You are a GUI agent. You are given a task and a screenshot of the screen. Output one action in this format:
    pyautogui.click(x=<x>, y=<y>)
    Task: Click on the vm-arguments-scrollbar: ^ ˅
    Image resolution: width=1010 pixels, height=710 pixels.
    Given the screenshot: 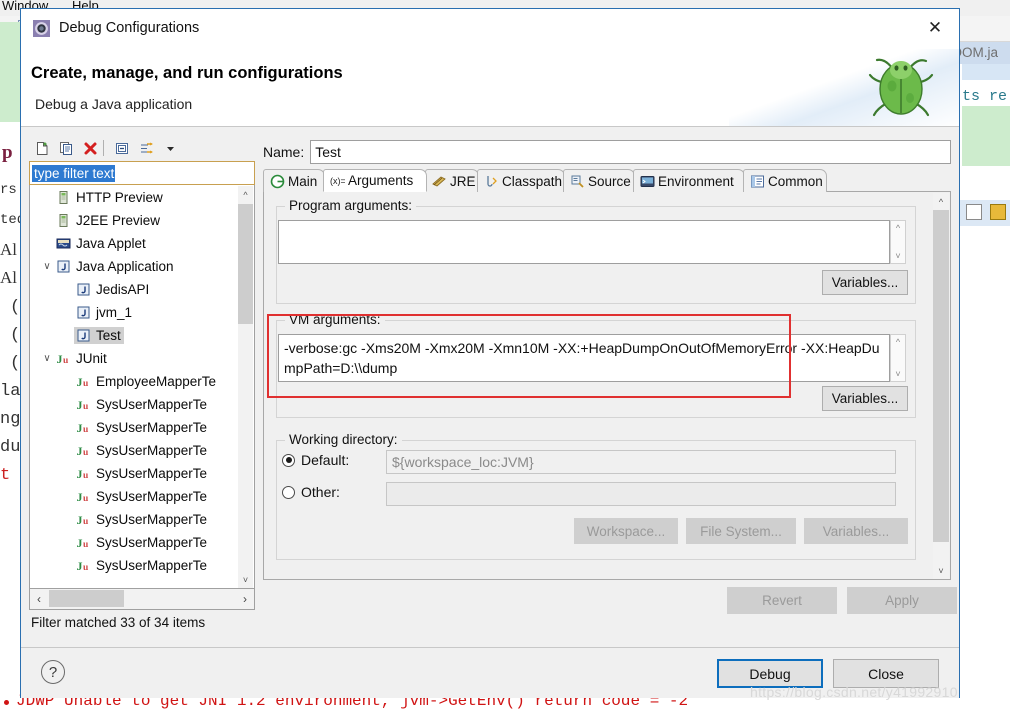 What is the action you would take?
    pyautogui.click(x=898, y=358)
    